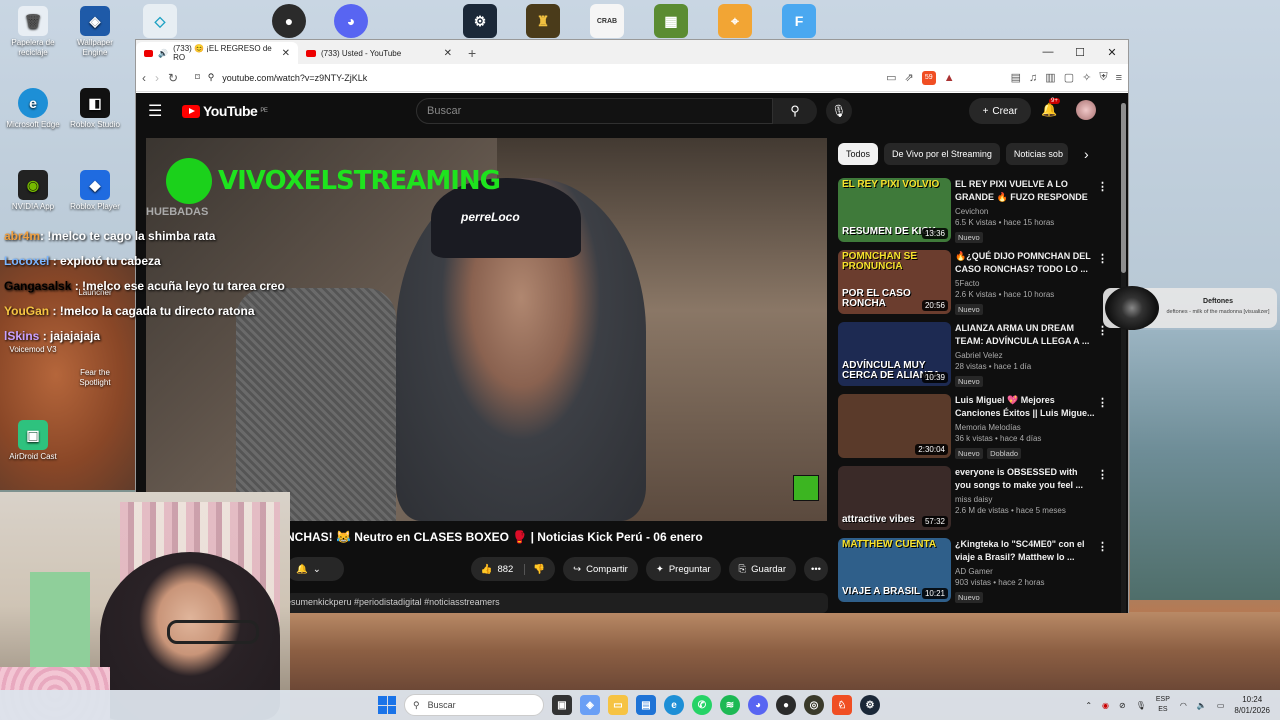 The height and width of the screenshot is (720, 1280). I want to click on bookmark-icon: ⌑, so click(197, 77).